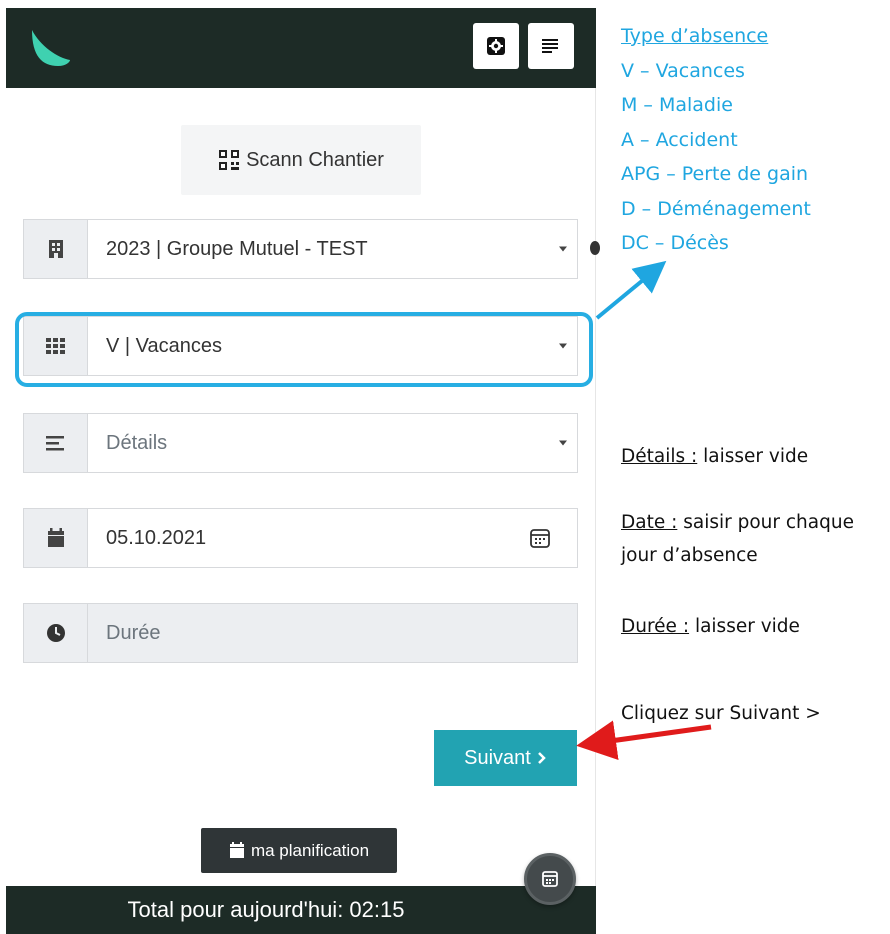  I want to click on duration-input: Durée, so click(300, 633).